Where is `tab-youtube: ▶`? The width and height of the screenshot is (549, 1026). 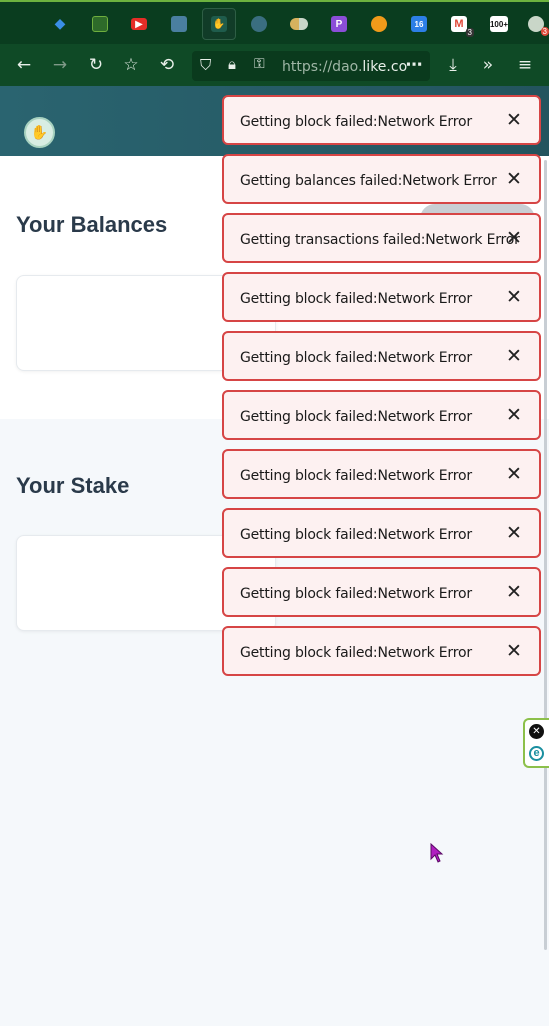
tab-youtube: ▶ is located at coordinates (139, 24).